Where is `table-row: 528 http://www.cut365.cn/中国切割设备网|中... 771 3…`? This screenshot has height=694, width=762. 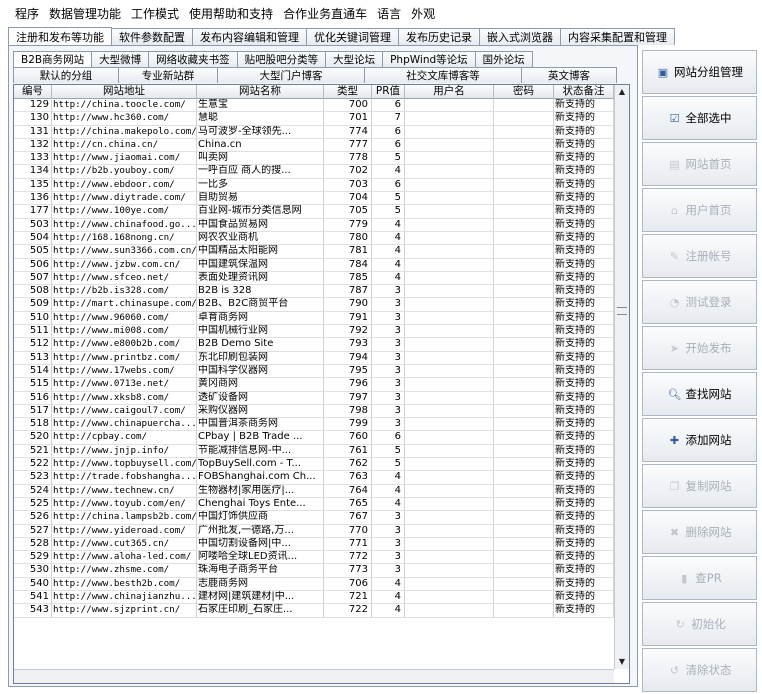 table-row: 528 http://www.cut365.cn/中国切割设备网|中... 771 3… is located at coordinates (314, 544).